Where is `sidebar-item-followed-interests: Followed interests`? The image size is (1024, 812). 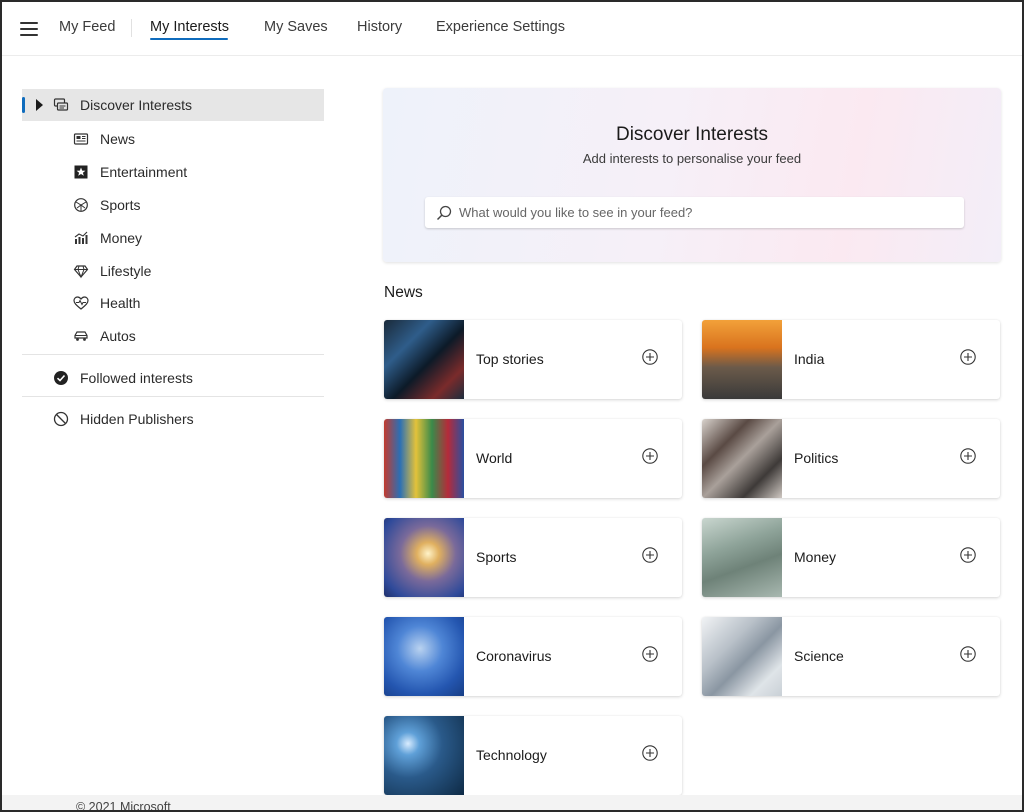
sidebar-item-followed-interests: Followed interests is located at coordinates (173, 378).